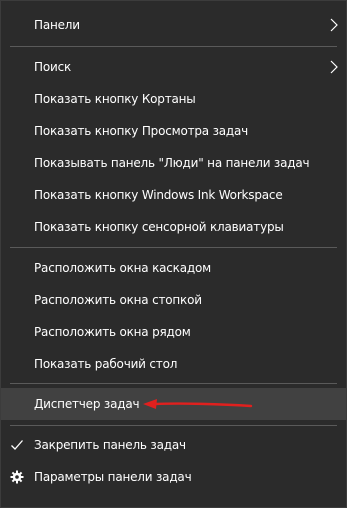  I want to click on menu-item-search: Поиск, so click(173, 67).